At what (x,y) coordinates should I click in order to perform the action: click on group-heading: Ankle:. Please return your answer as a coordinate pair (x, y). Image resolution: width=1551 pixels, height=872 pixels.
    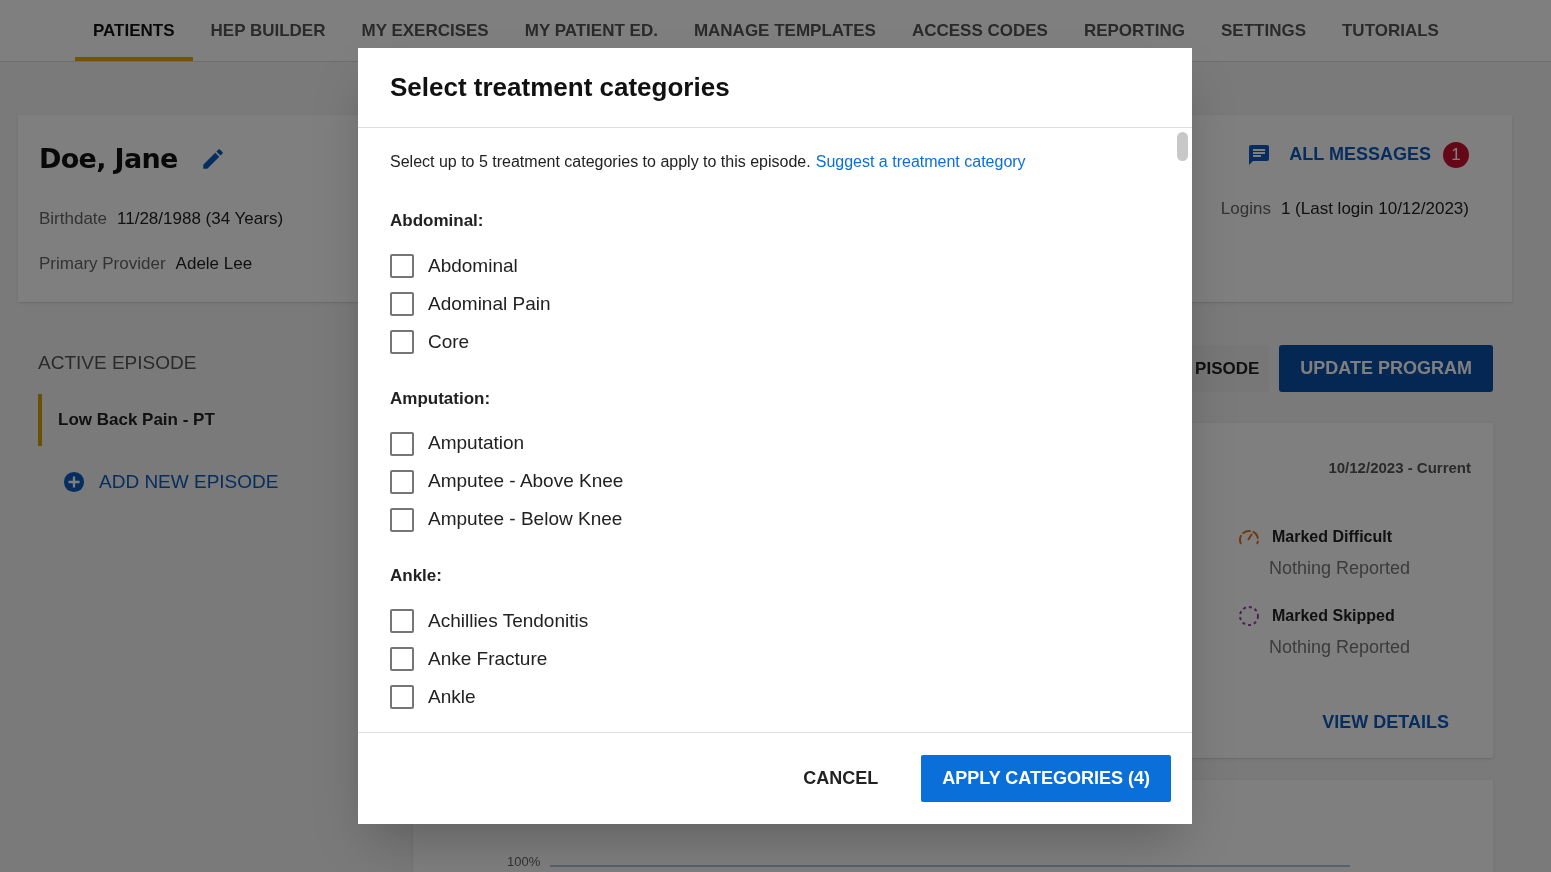
    Looking at the image, I should click on (416, 576).